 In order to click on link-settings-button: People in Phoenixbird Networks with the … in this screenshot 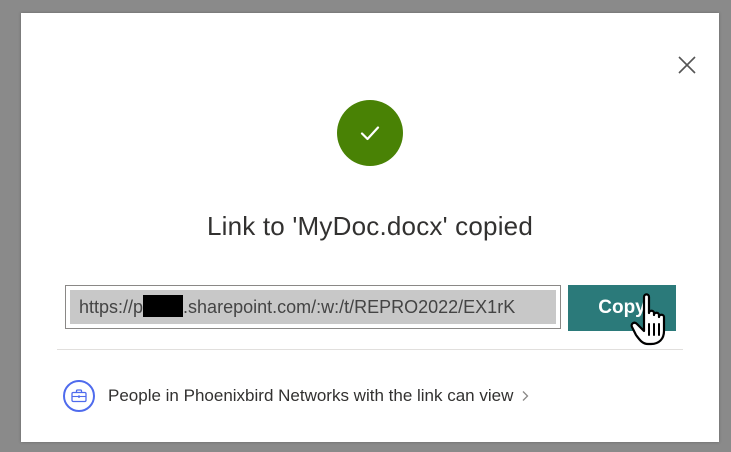, I will do `click(296, 396)`.